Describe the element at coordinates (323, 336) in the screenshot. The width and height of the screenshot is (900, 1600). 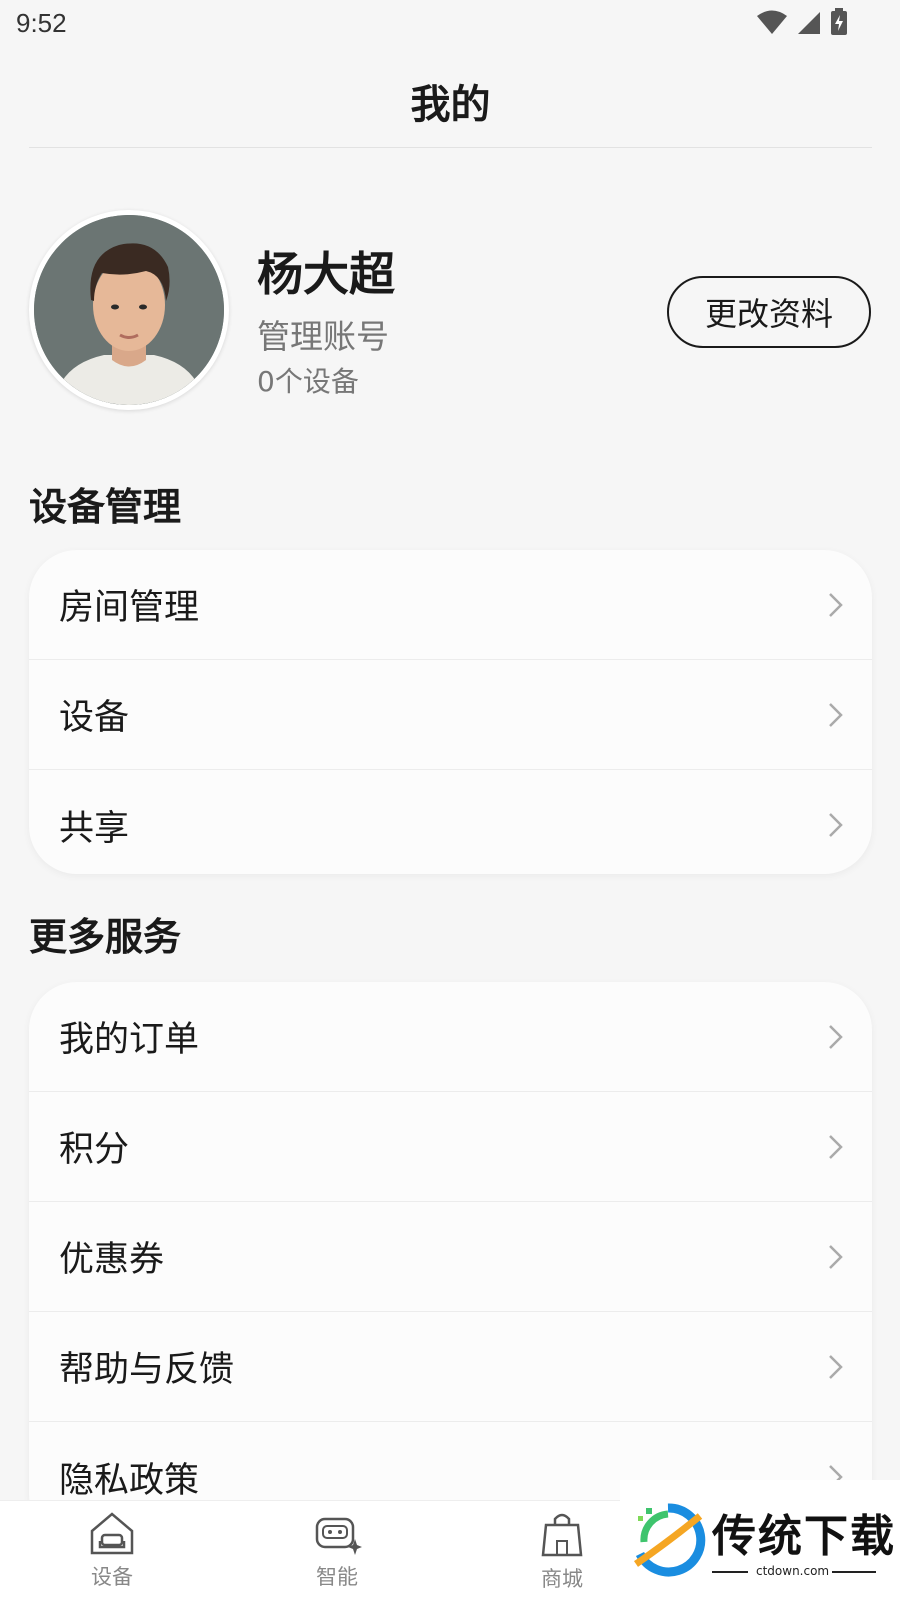
I see `profile-role: 管理账号` at that location.